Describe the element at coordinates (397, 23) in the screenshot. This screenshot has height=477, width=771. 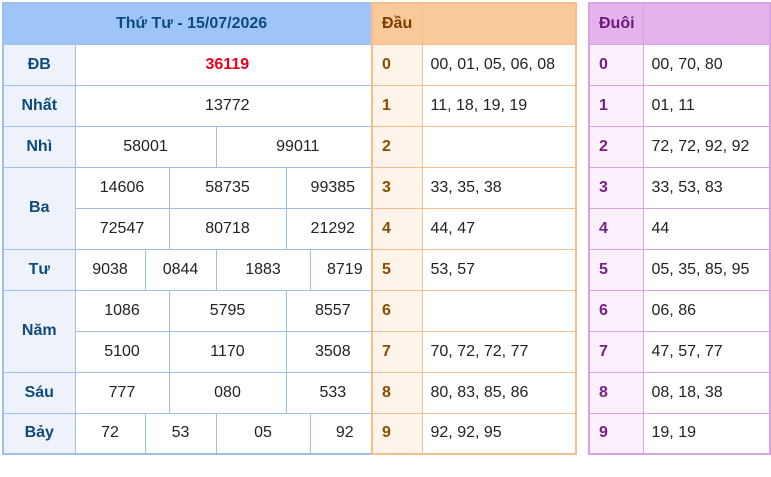
I see `dau-header: Đầu` at that location.